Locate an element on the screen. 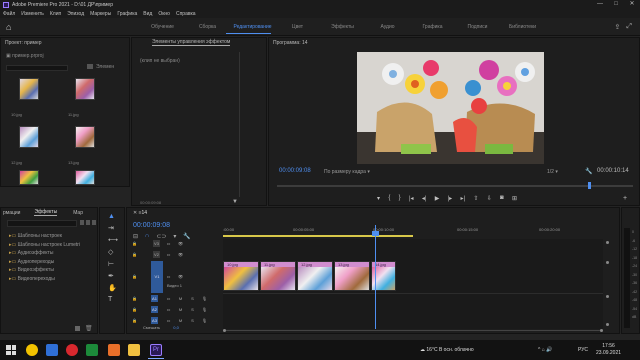  fullscreen-icon: ⤢ is located at coordinates (629, 27).